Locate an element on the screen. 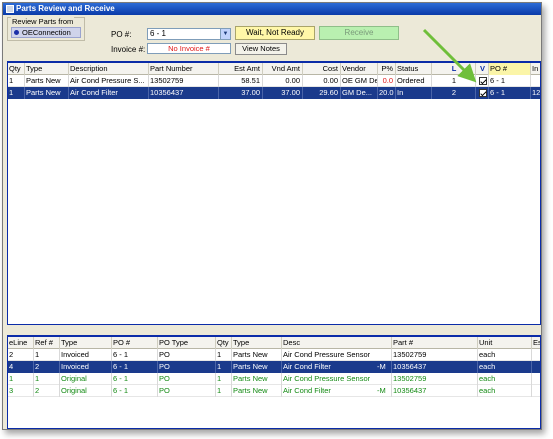  oeconnection-label: OEConnection is located at coordinates (46, 32).